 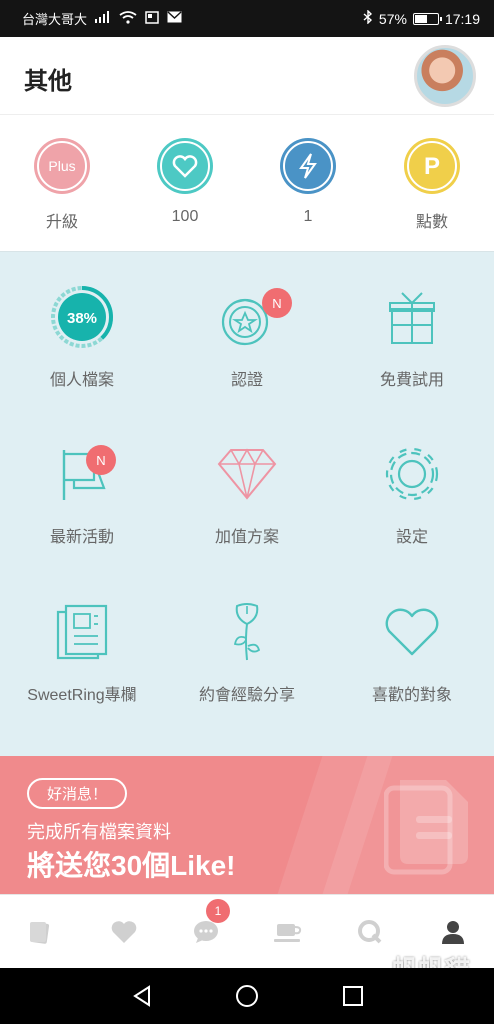 What do you see at coordinates (247, 184) in the screenshot?
I see `stats-row: Plus 升級 100 1 P 點數` at bounding box center [247, 184].